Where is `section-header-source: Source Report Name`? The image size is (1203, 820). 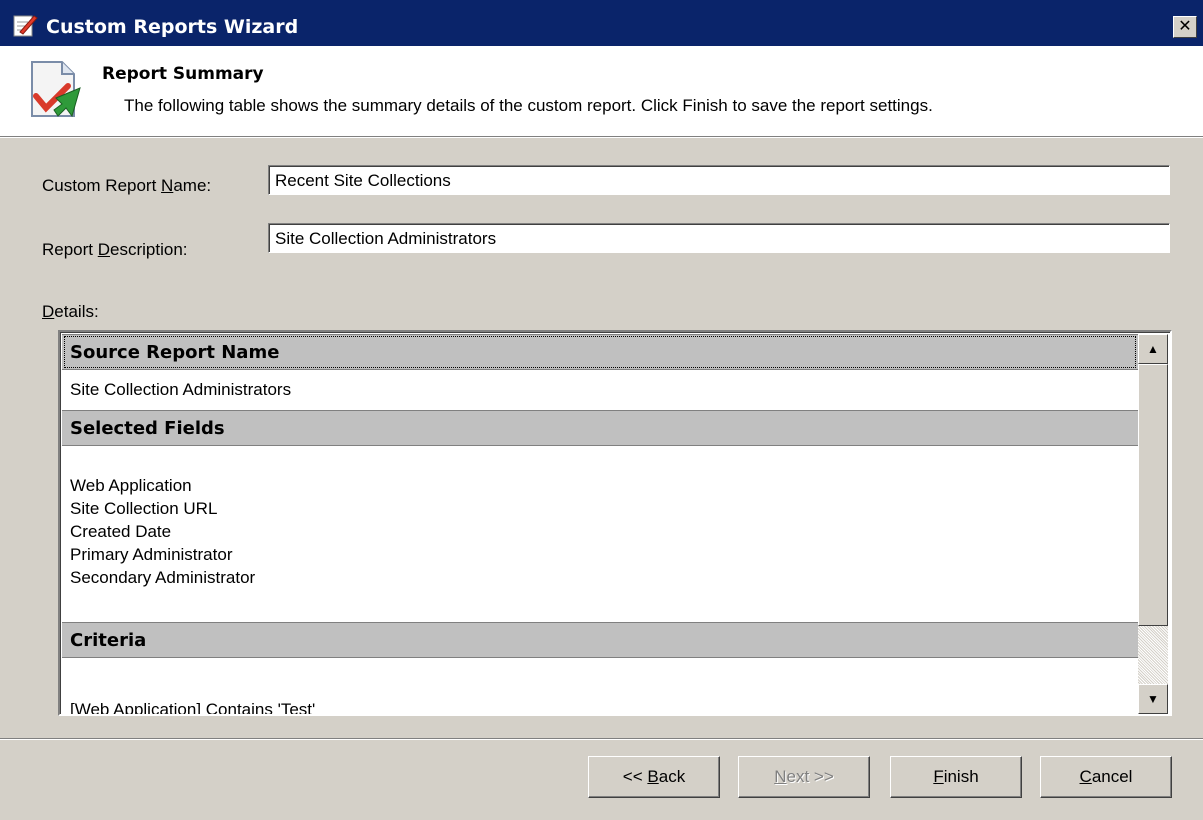
section-header-source: Source Report Name is located at coordinates (600, 352).